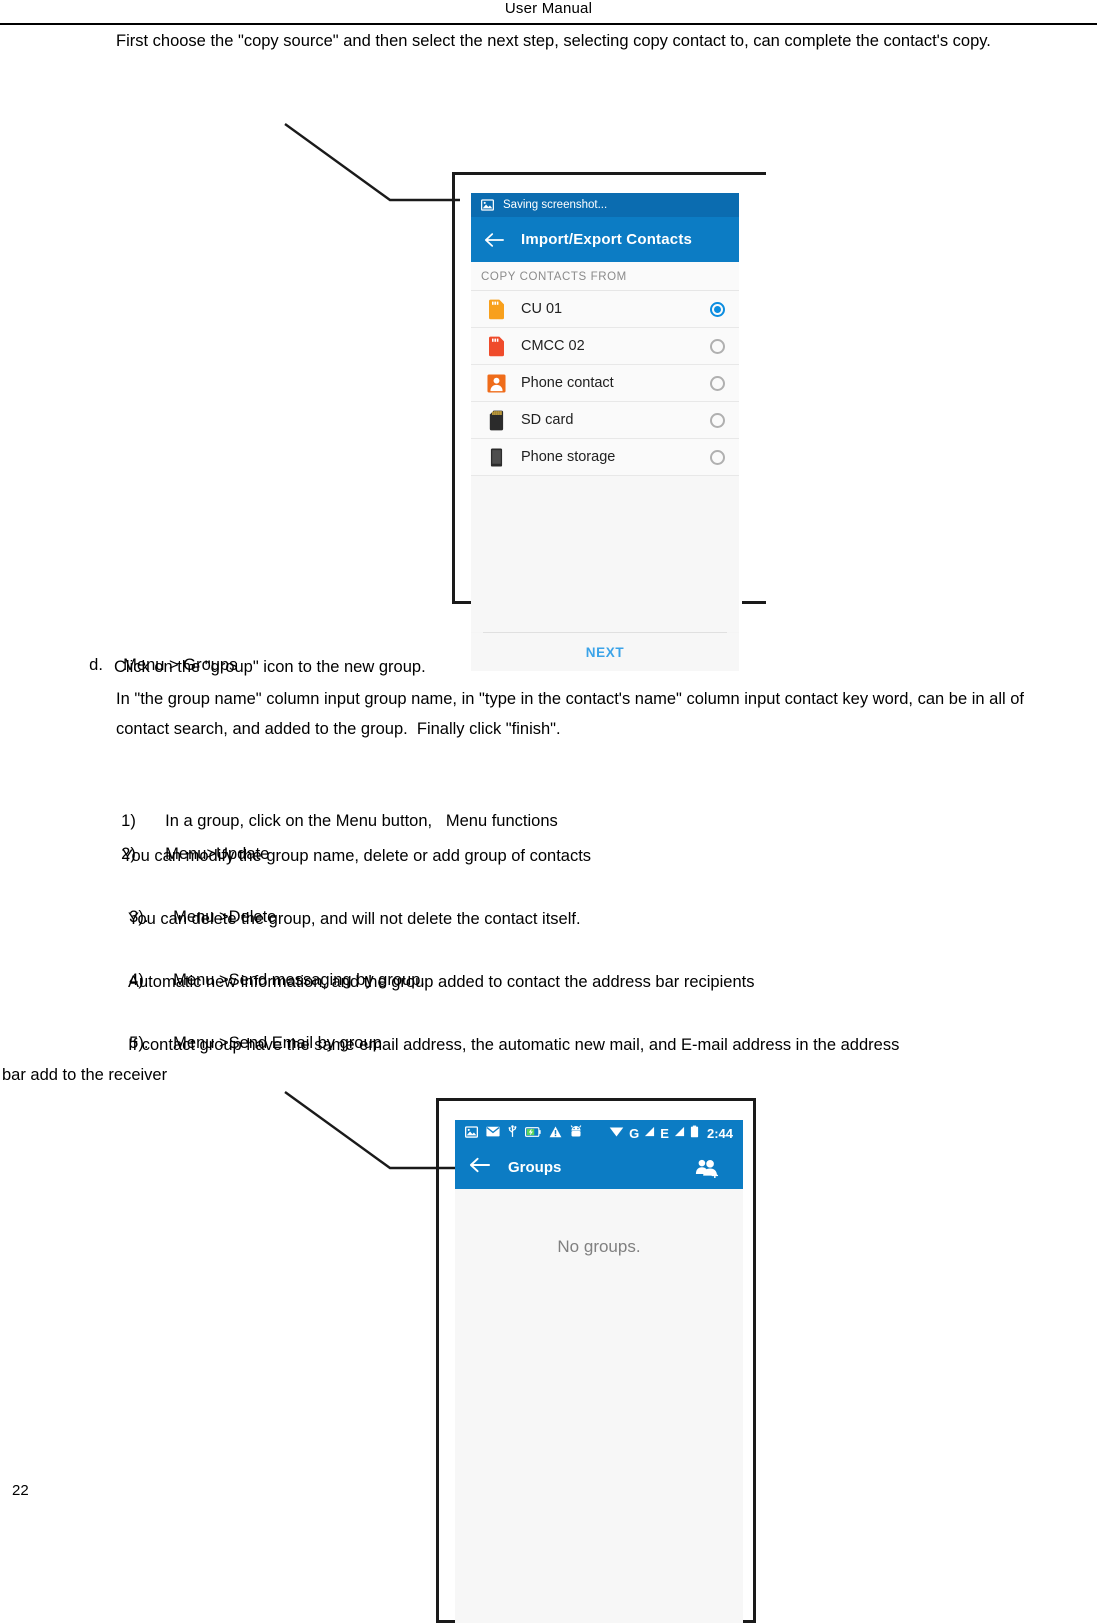 This screenshot has height=1623, width=1097. What do you see at coordinates (547, 420) in the screenshot?
I see `row-label: SD card` at bounding box center [547, 420].